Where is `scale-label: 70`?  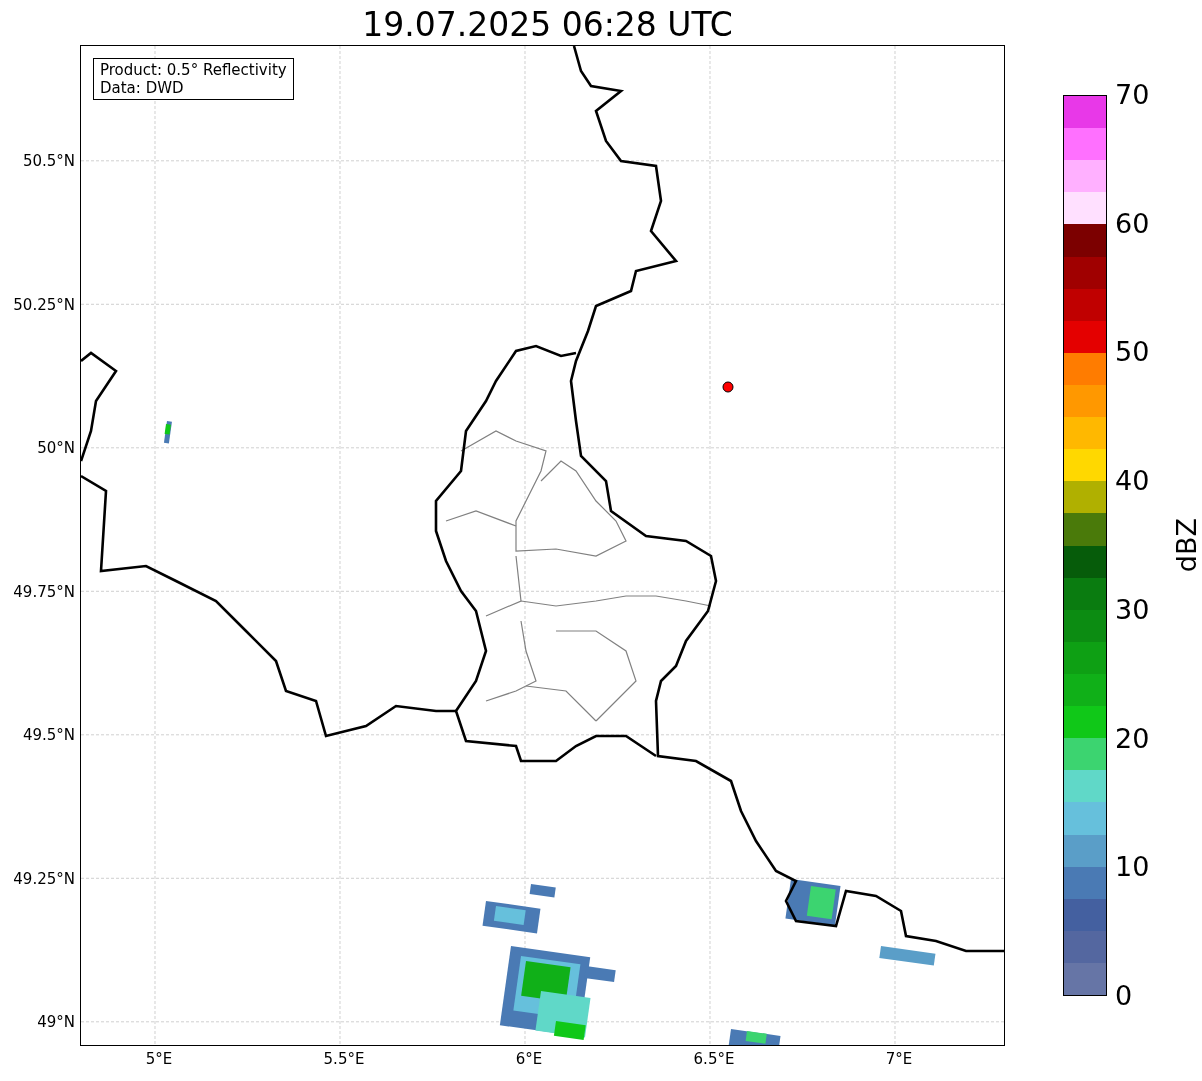
scale-label: 70 is located at coordinates (1133, 95).